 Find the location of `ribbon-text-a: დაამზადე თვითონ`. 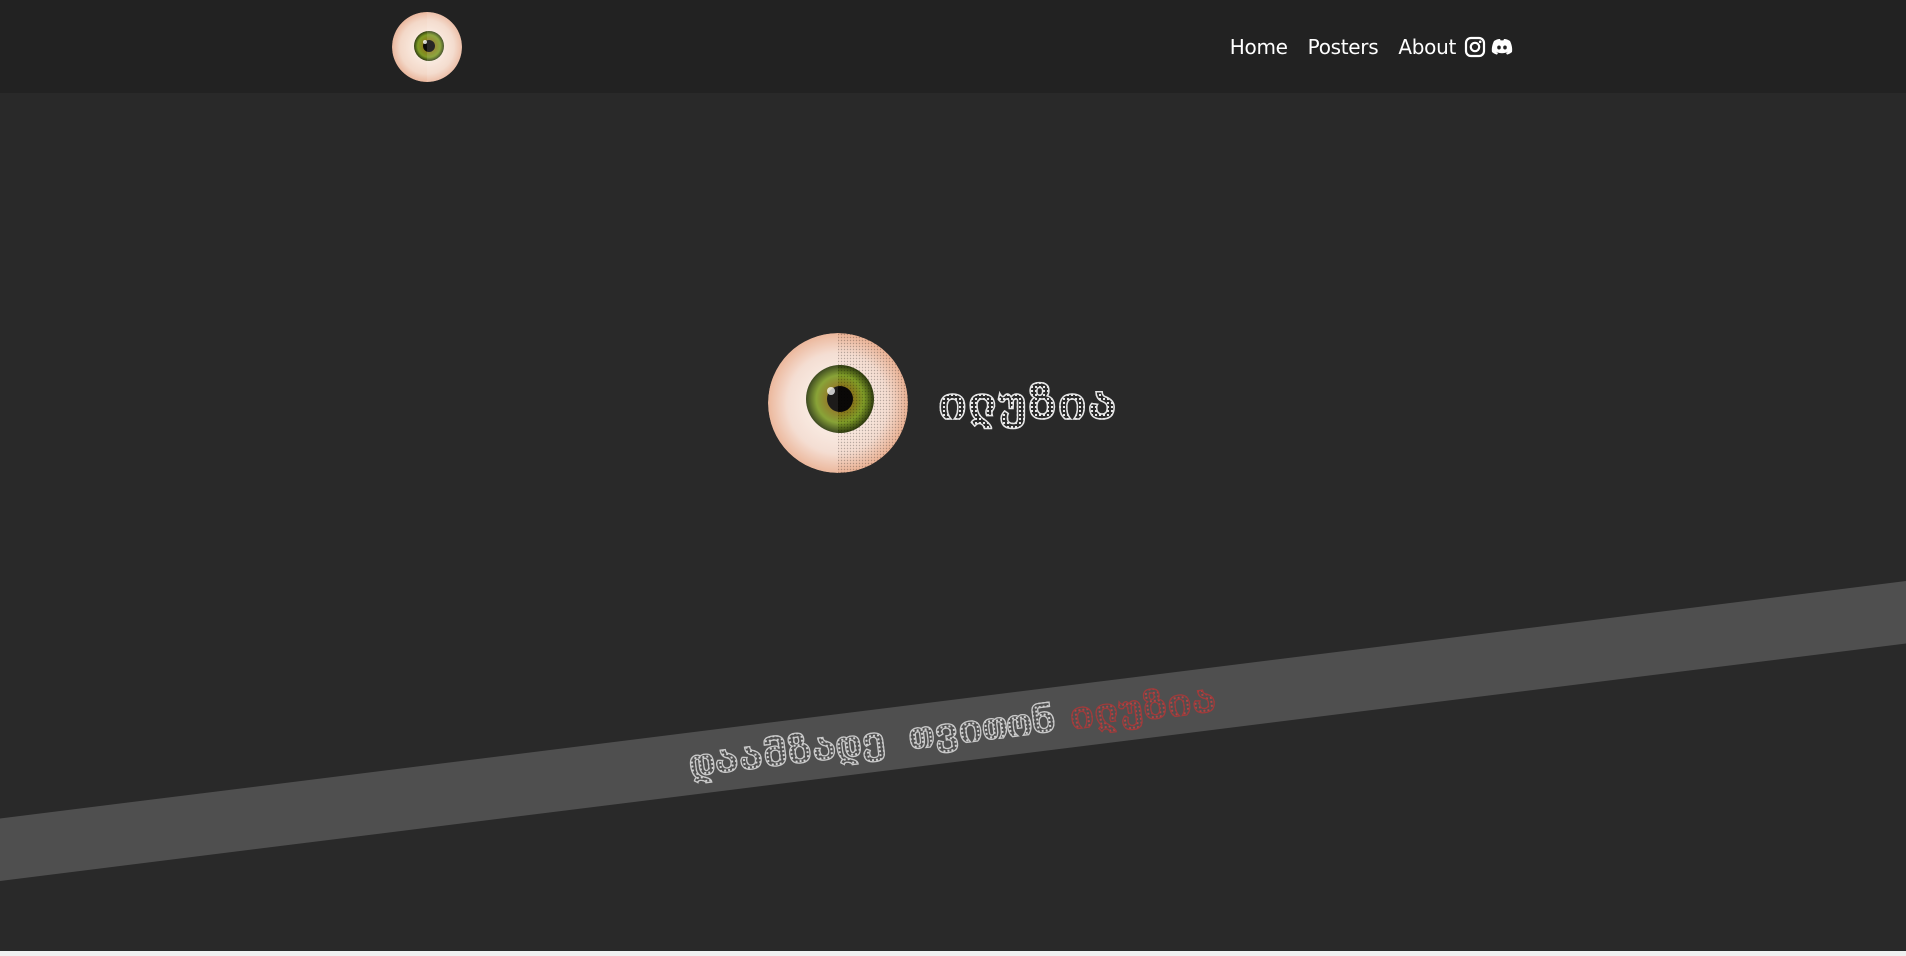

ribbon-text-a: დაამზადე თვითონ is located at coordinates (872, 741).